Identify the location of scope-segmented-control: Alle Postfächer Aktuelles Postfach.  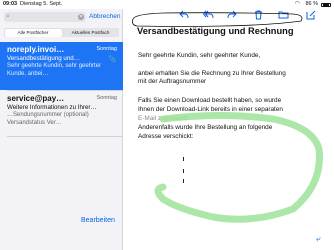
(61, 32).